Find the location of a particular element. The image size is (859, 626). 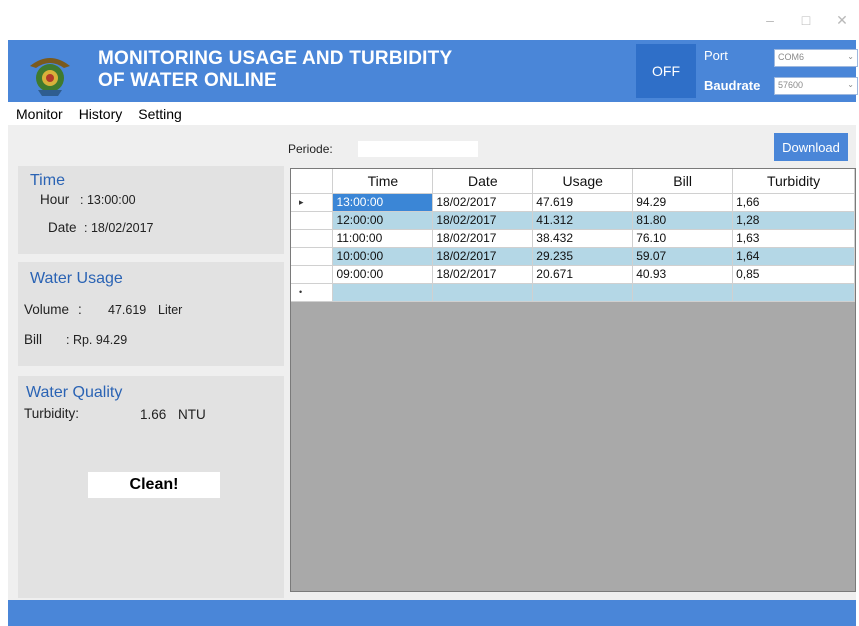

new-row: • is located at coordinates (573, 292).